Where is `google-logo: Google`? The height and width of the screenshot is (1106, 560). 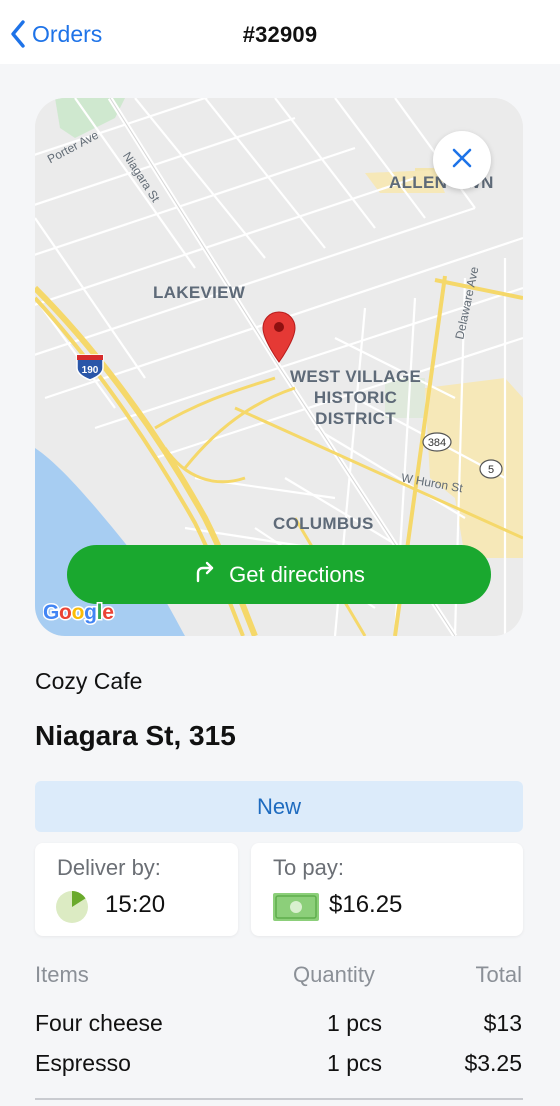
google-logo: Google is located at coordinates (82, 615).